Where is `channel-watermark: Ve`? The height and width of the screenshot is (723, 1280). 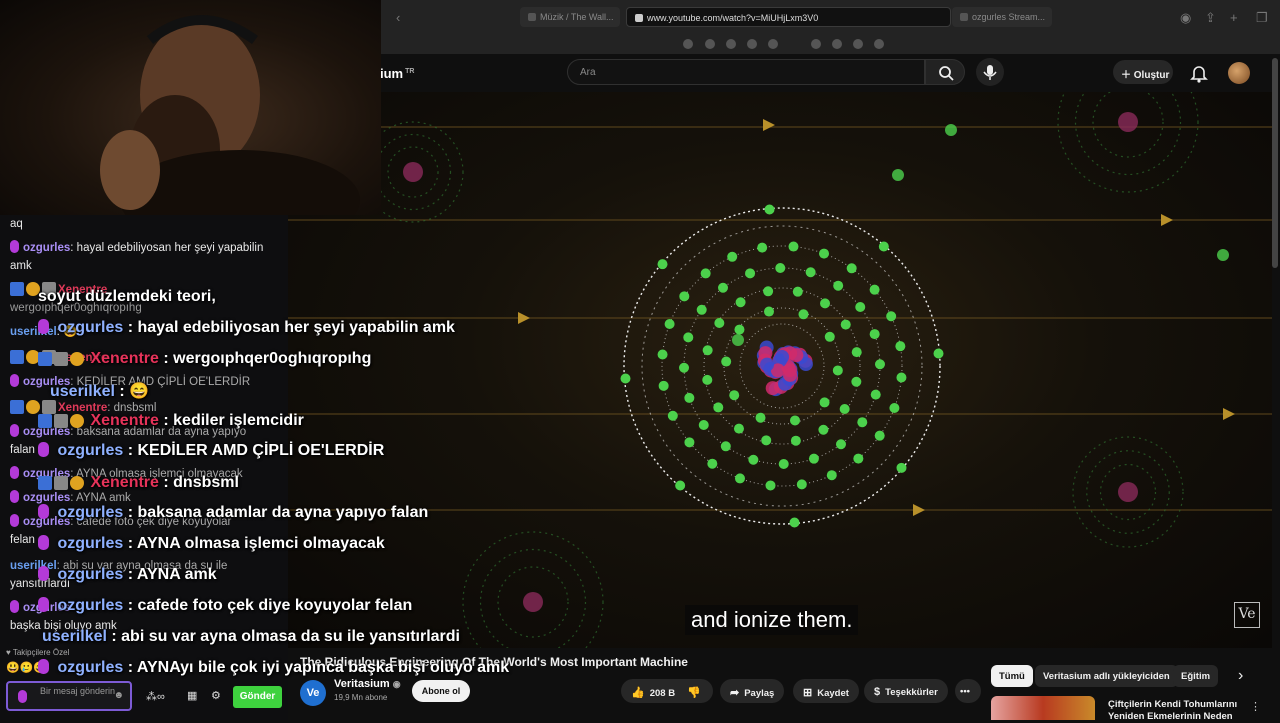 channel-watermark: Ve is located at coordinates (1247, 615).